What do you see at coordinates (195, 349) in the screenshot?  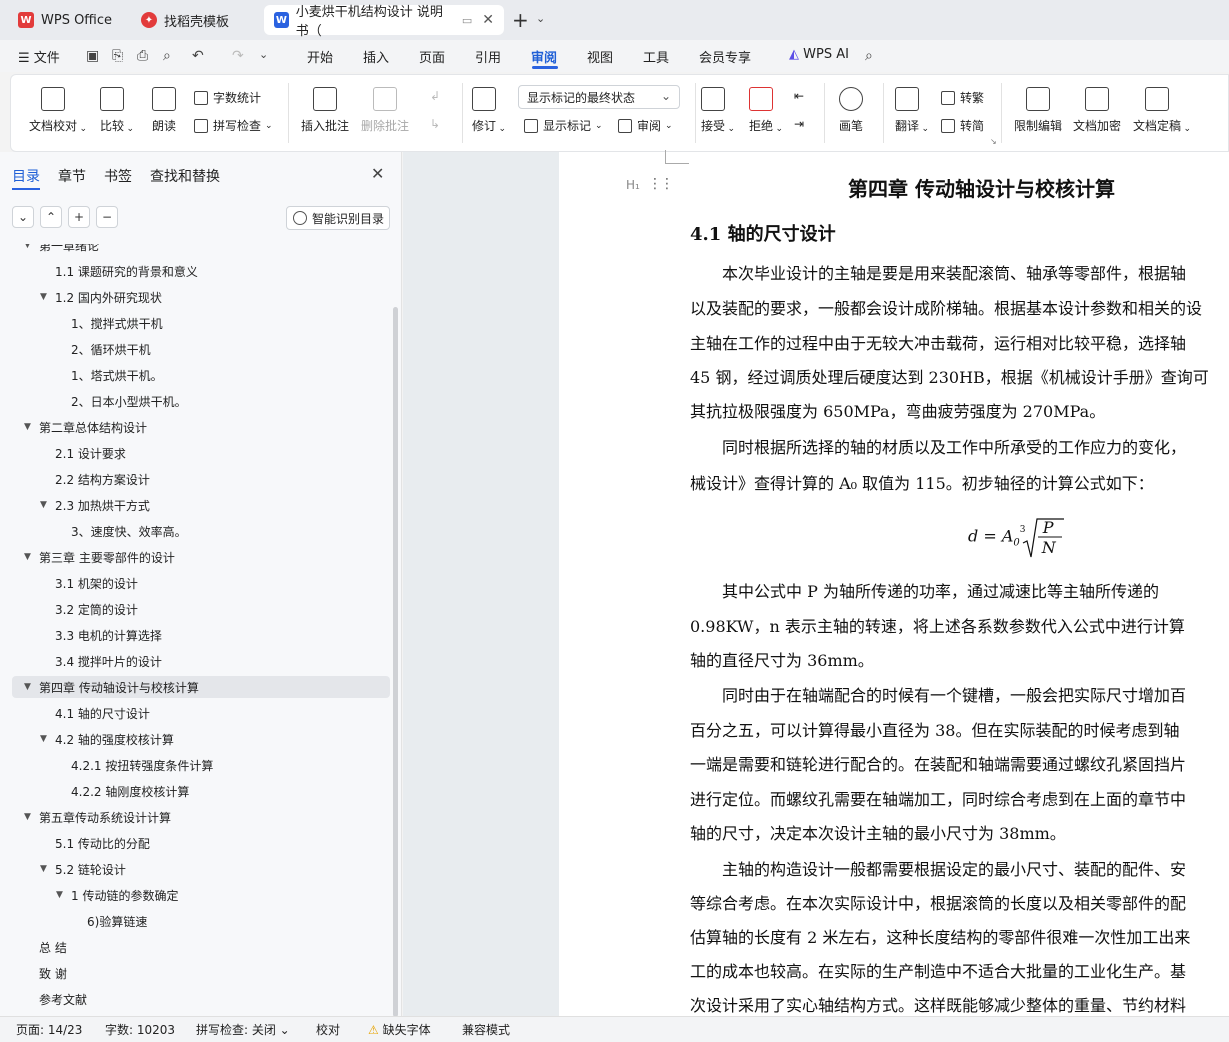 I see `toc-item: 2、循环烘干机` at bounding box center [195, 349].